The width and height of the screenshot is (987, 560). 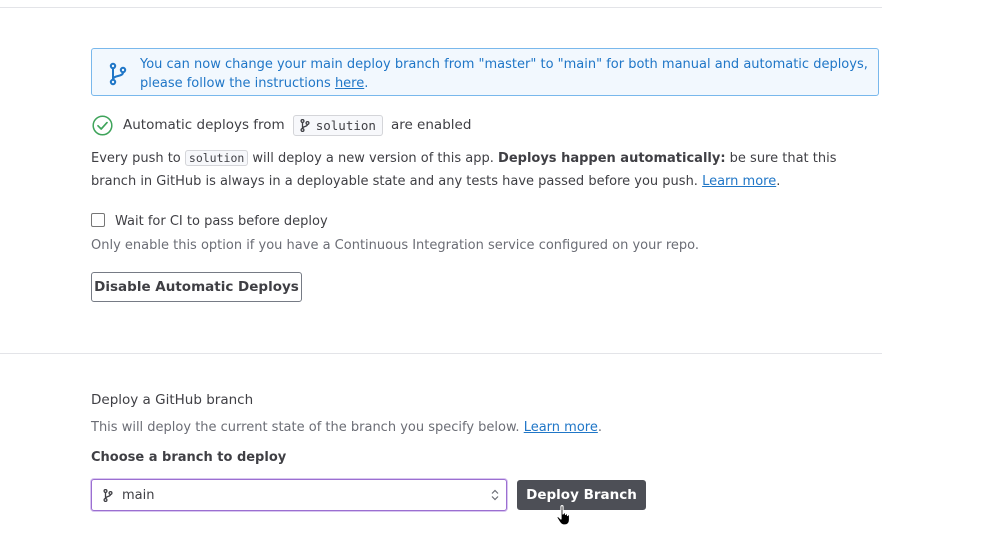 I want to click on deploy-branch-button: Deploy Branch, so click(x=581, y=495).